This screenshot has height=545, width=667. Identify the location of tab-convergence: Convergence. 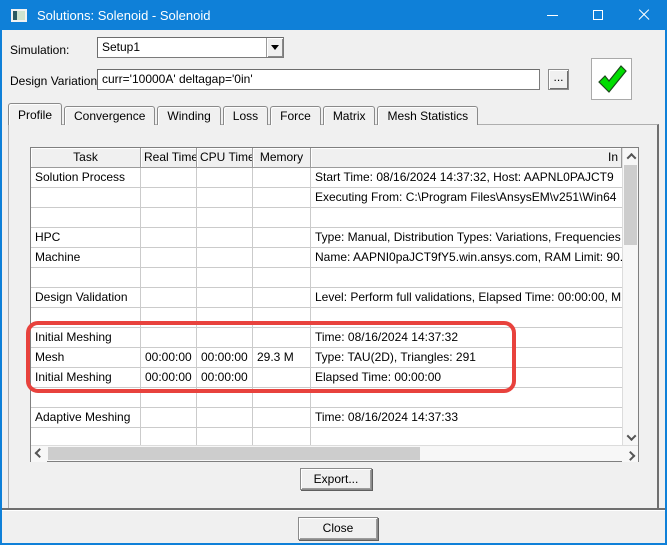
(110, 115).